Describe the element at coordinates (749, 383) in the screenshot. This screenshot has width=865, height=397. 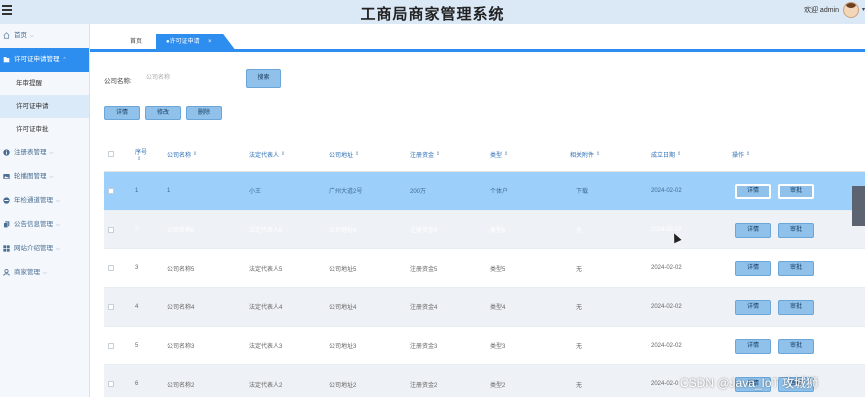
I see `watermark: CSDN @Java_IoT 攻城狮` at that location.